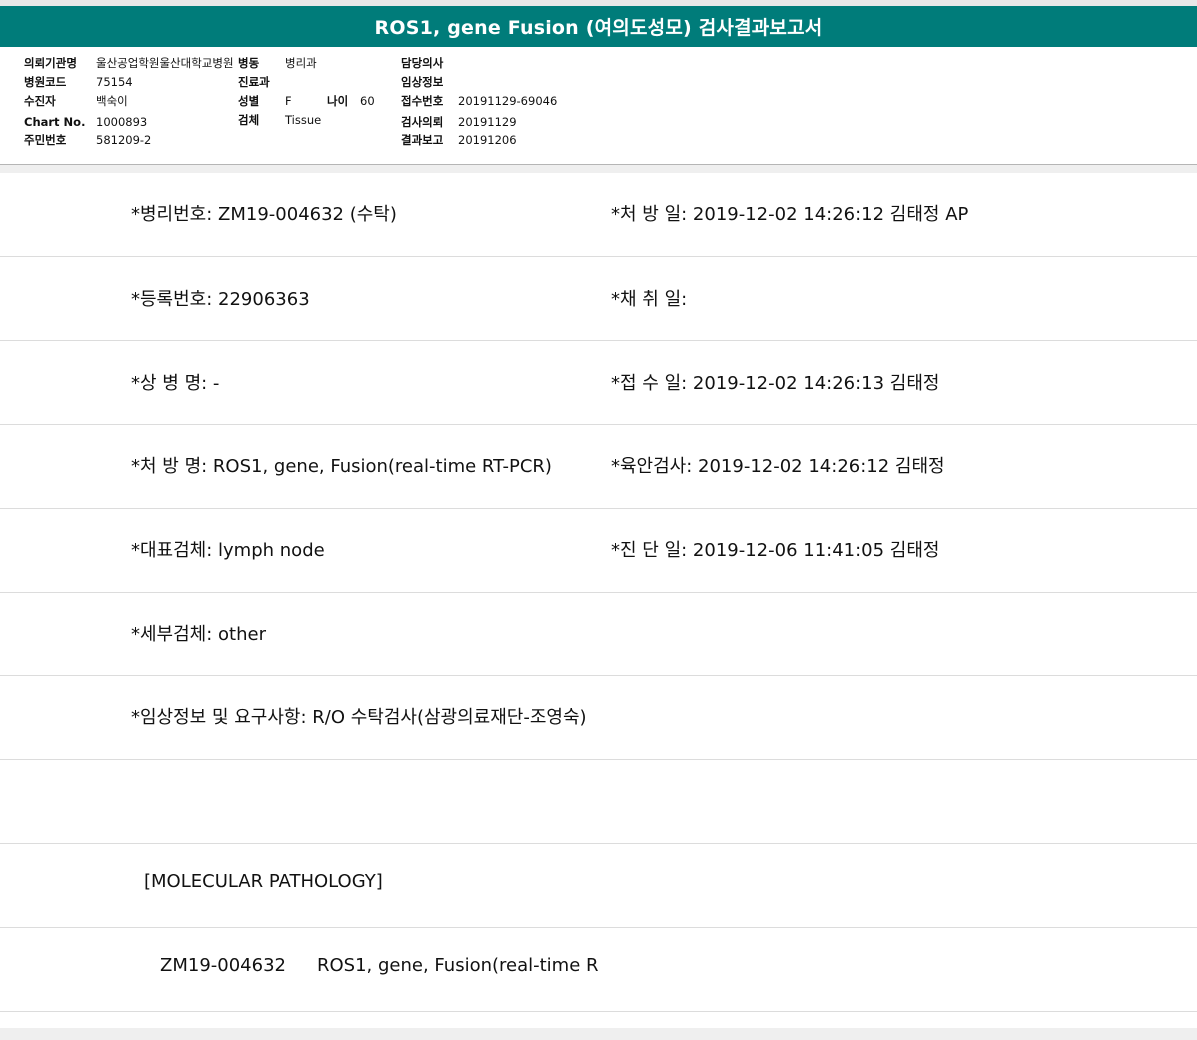 This screenshot has width=1197, height=1040. I want to click on hospital-code-value: 75154, so click(114, 82).